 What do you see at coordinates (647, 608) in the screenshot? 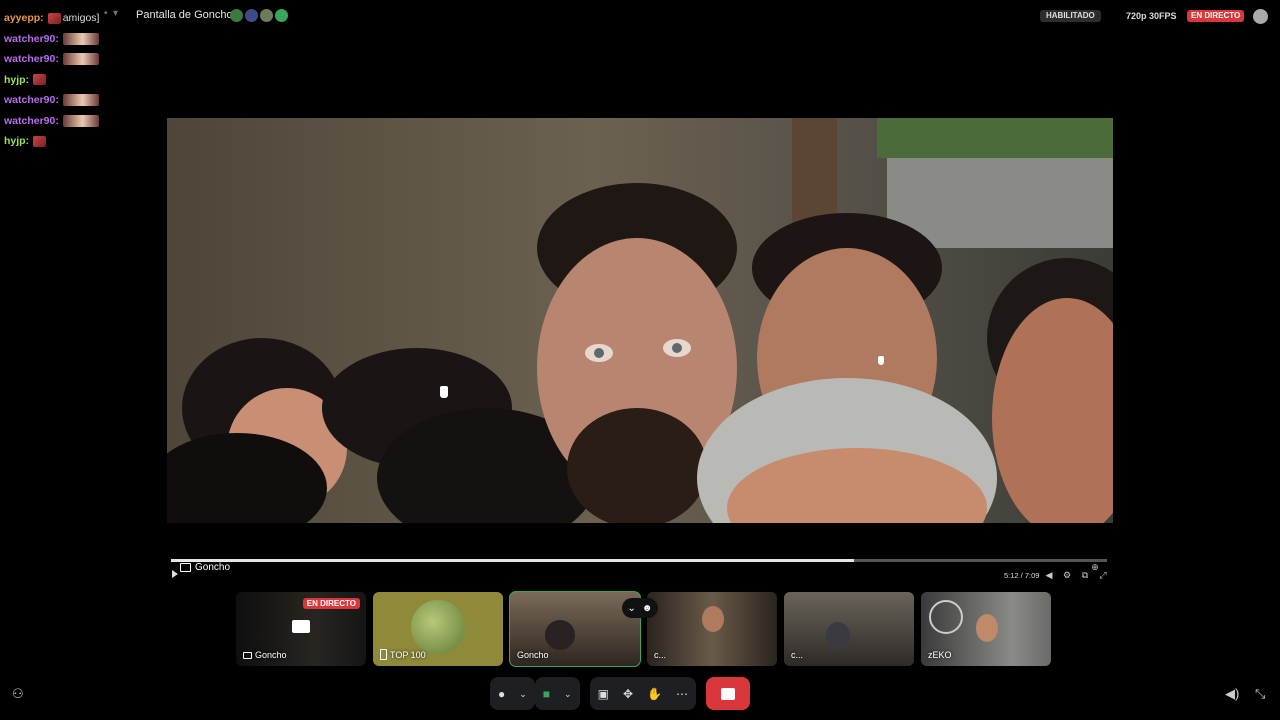
I see `participants-icon: ☻` at bounding box center [647, 608].